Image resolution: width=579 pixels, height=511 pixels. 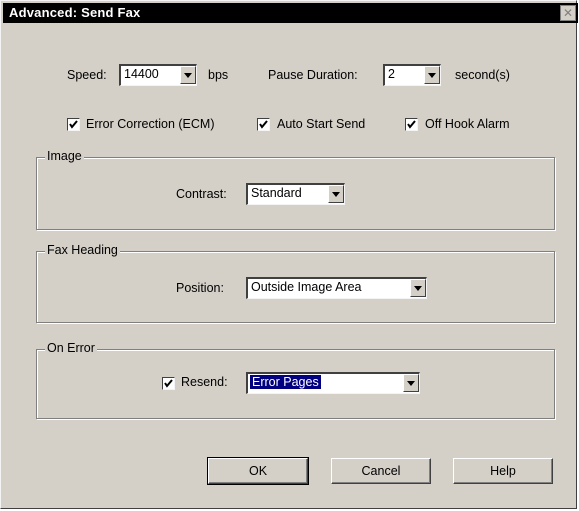 What do you see at coordinates (200, 288) in the screenshot?
I see `position-label: Position:` at bounding box center [200, 288].